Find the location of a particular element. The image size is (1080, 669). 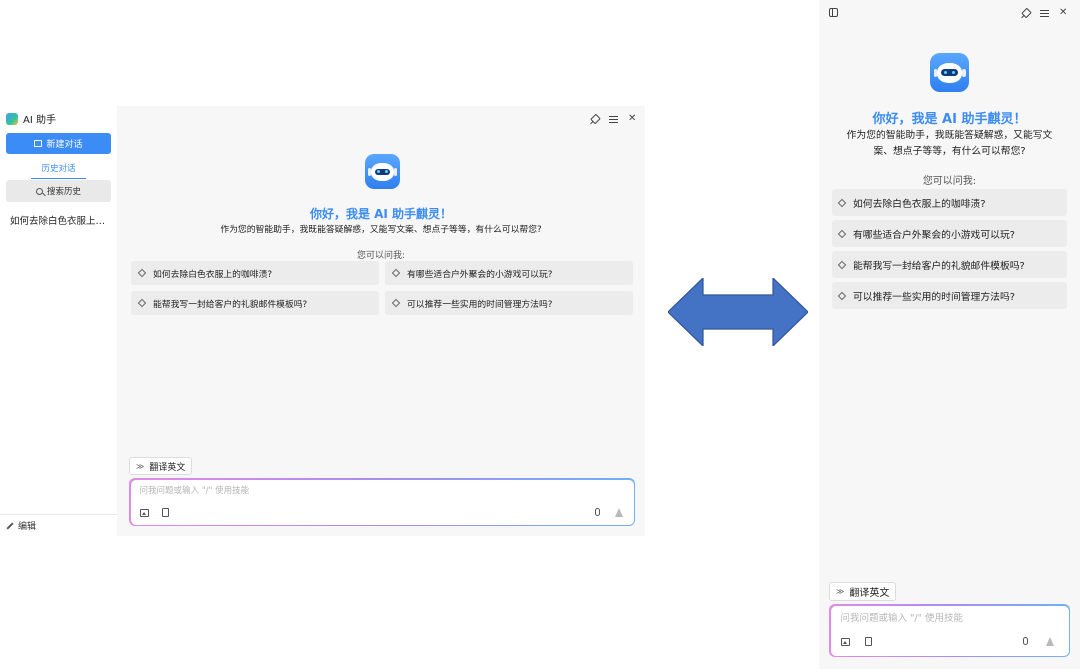

greeting-subtitle-line2: 案、想点子等等，有什么可以帮您? is located at coordinates (949, 151).